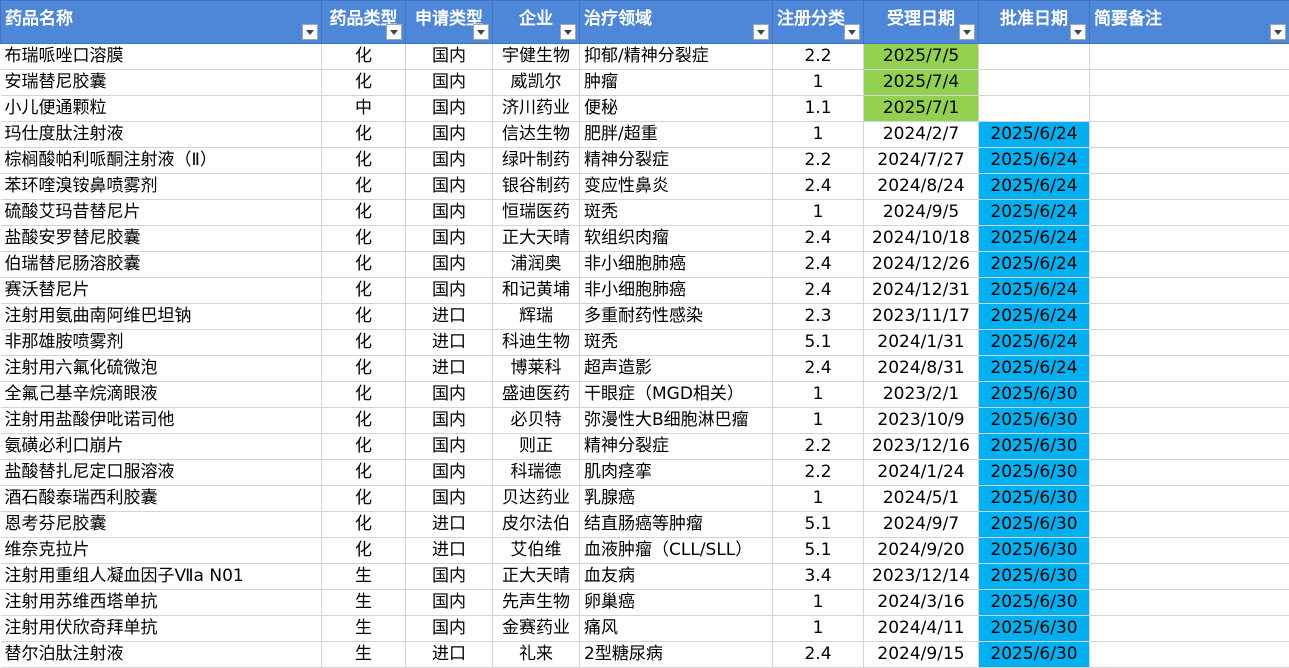 This screenshot has height=668, width=1289. Describe the element at coordinates (161, 473) in the screenshot. I see `cell-drug-name: 盐酸替扎尼定口服溶液` at that location.